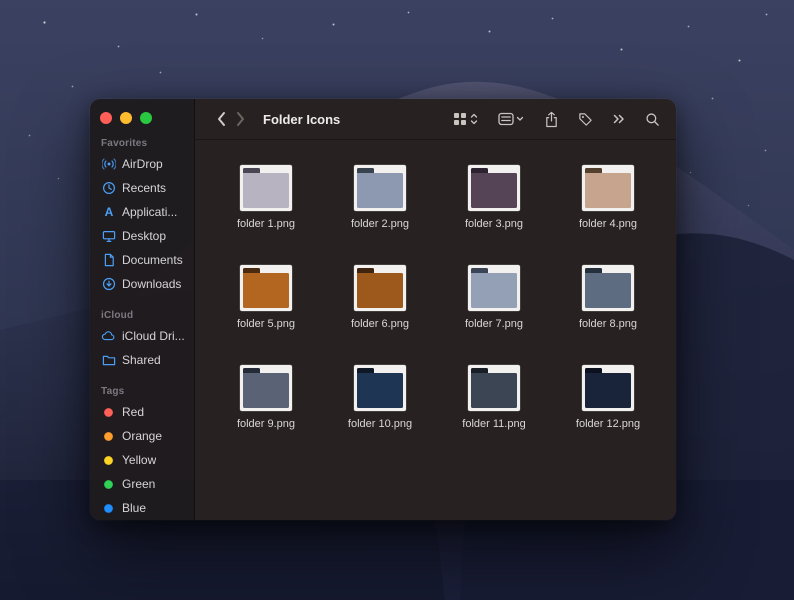 The height and width of the screenshot is (600, 794). I want to click on sidebar-item-airdrop: AirDrop, so click(142, 164).